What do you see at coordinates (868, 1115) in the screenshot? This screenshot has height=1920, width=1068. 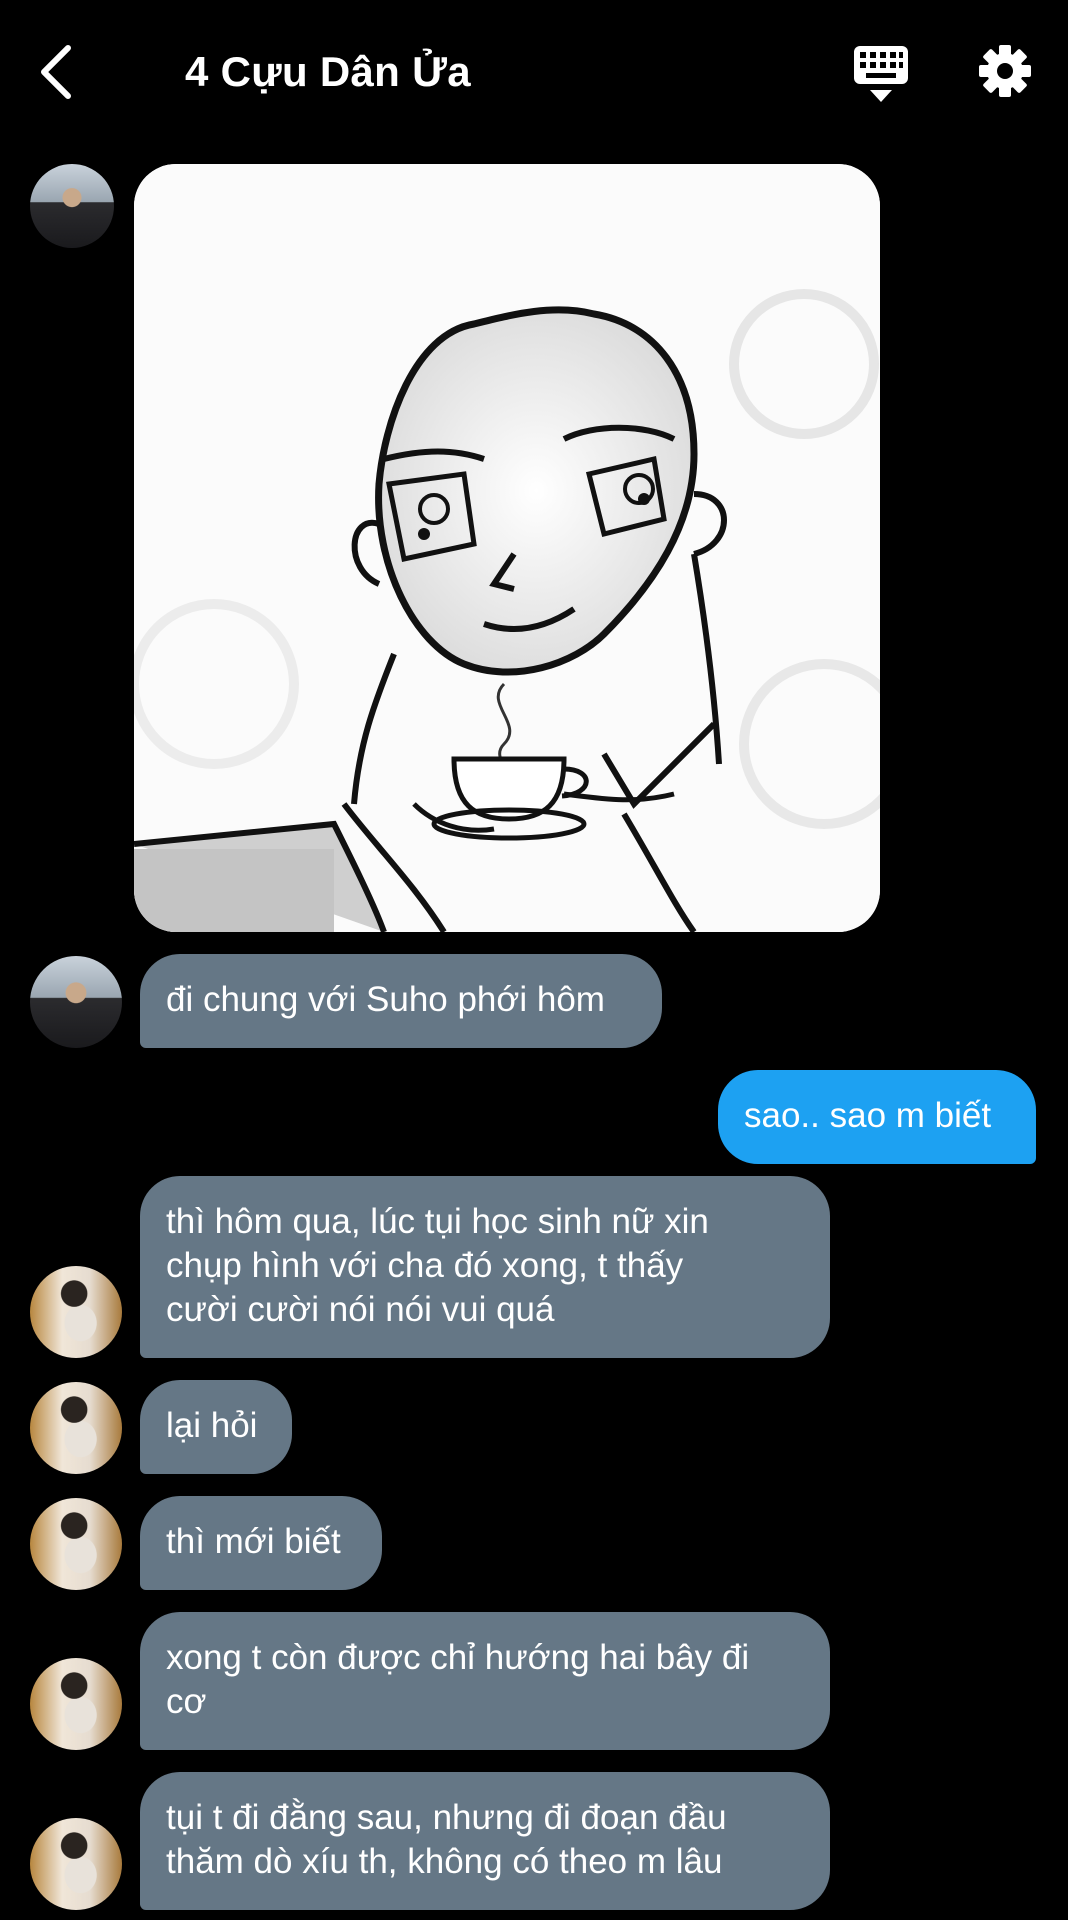 I see `message-text: sao.. sao m biết` at bounding box center [868, 1115].